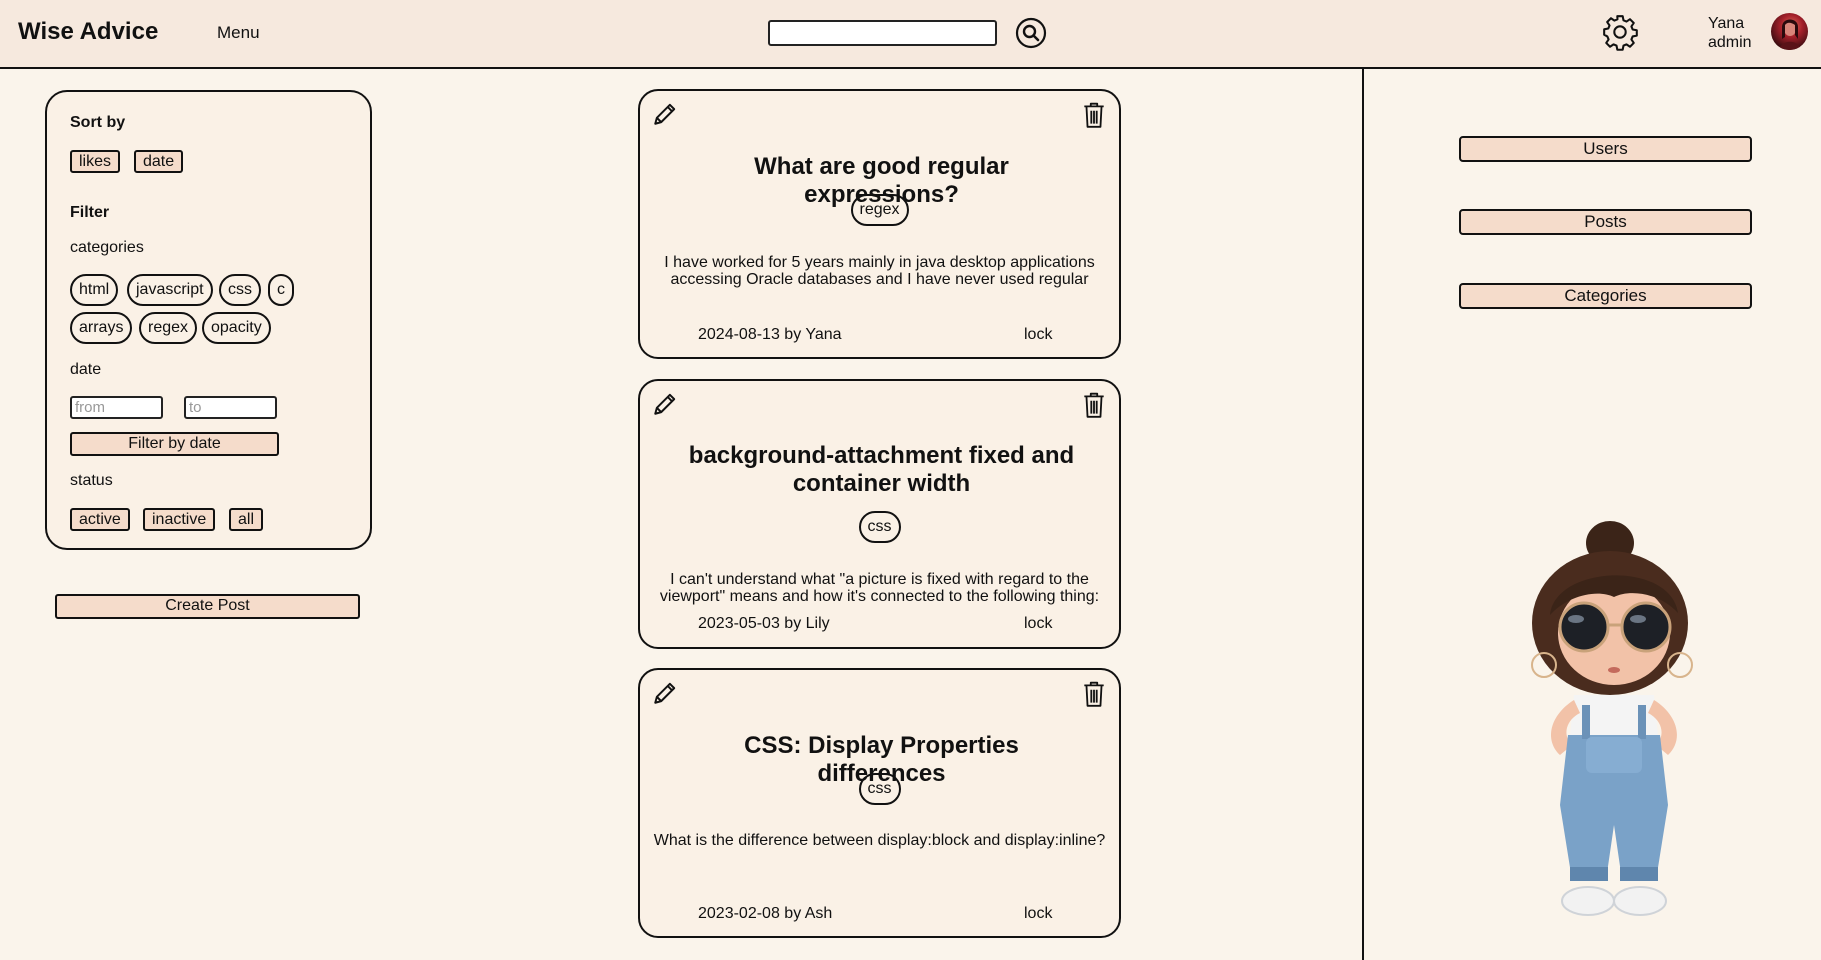  What do you see at coordinates (236, 328) in the screenshot?
I see `category-opacity: opacity` at bounding box center [236, 328].